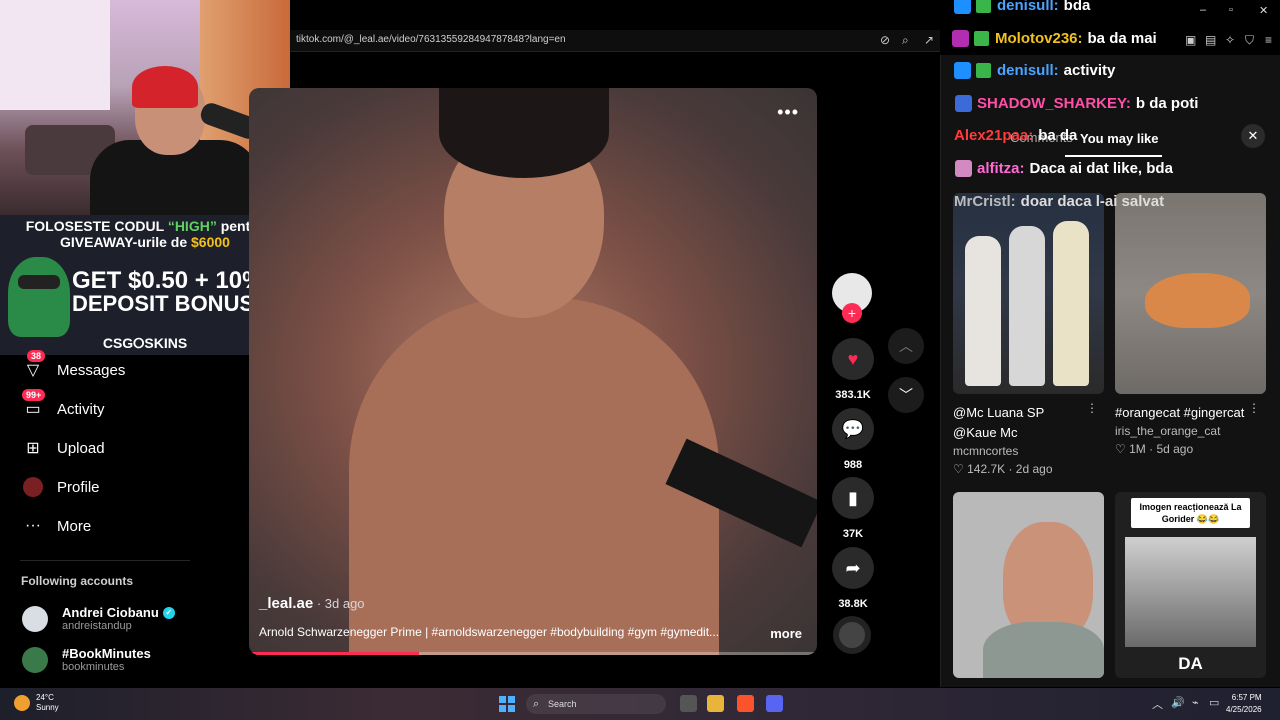 This screenshot has width=1280, height=720. Describe the element at coordinates (906, 346) in the screenshot. I see `previous-video-button: ︿` at that location.